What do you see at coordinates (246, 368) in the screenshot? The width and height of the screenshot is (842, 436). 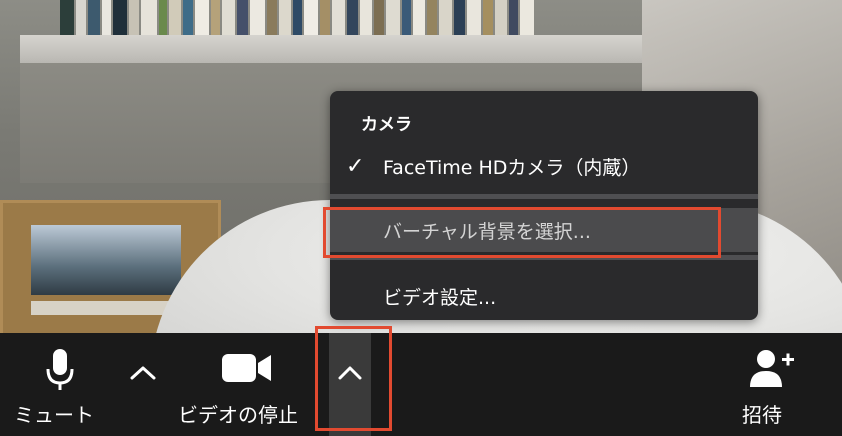 I see `video-camera-icon` at bounding box center [246, 368].